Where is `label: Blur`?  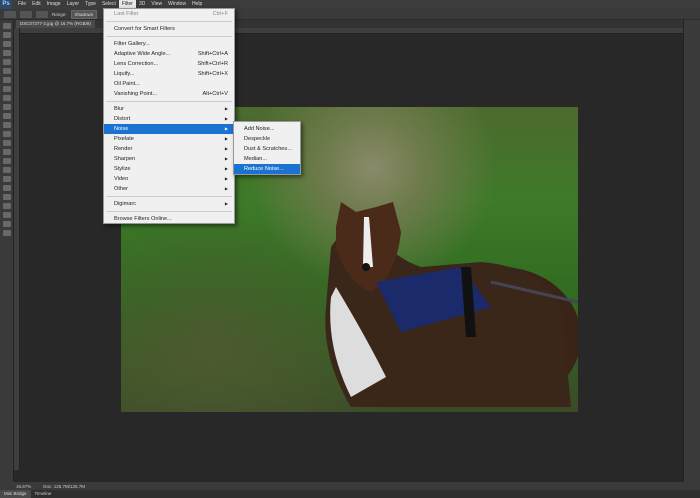
label: Blur is located at coordinates (119, 109).